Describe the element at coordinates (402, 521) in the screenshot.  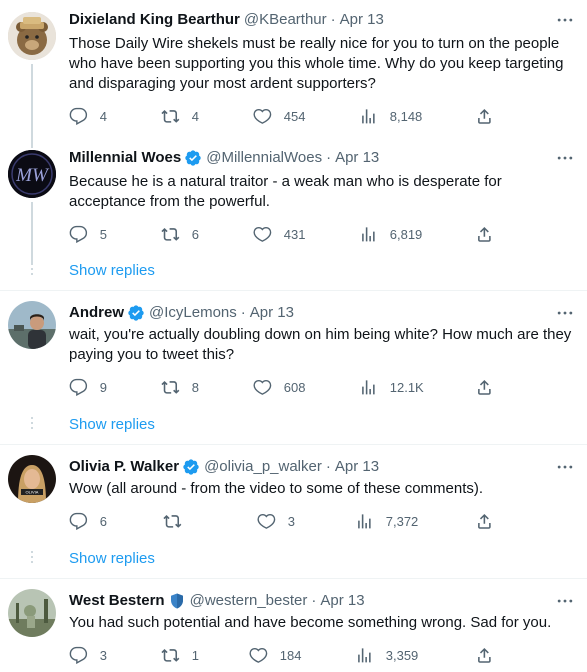
I see `views-count: 7,372` at that location.